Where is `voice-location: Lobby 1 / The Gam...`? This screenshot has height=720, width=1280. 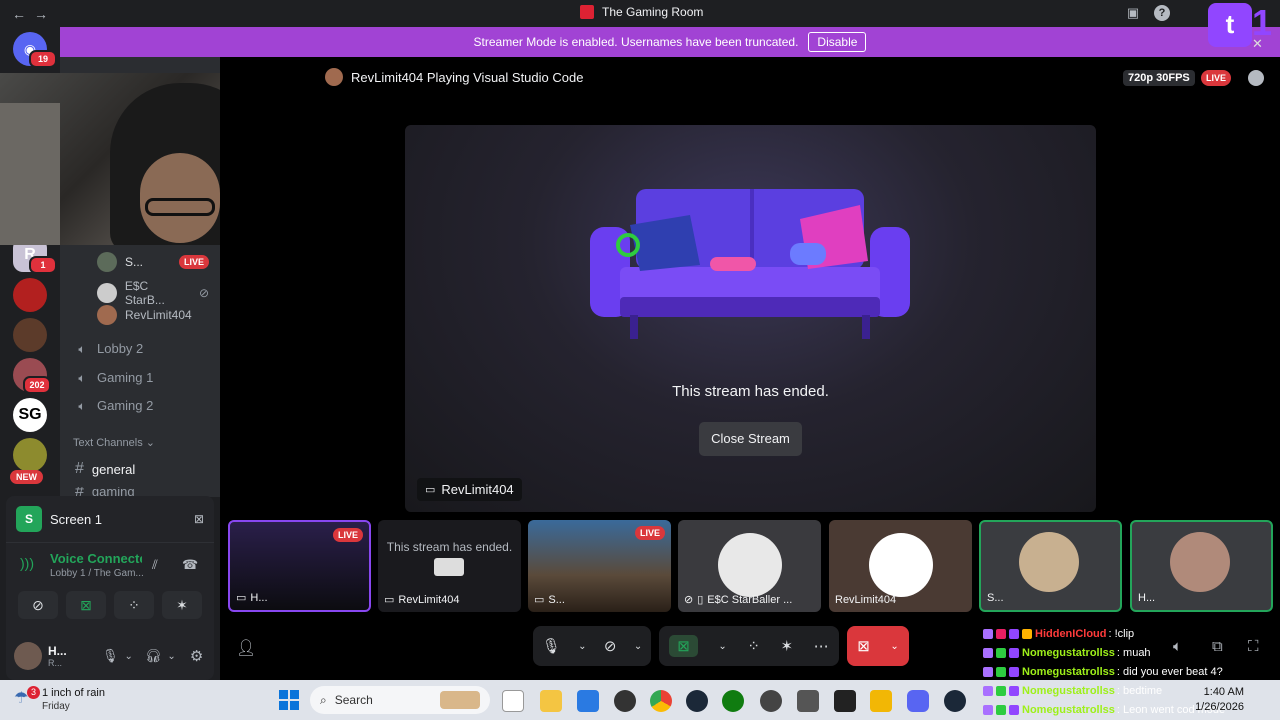 voice-location: Lobby 1 / The Gam... is located at coordinates (97, 573).